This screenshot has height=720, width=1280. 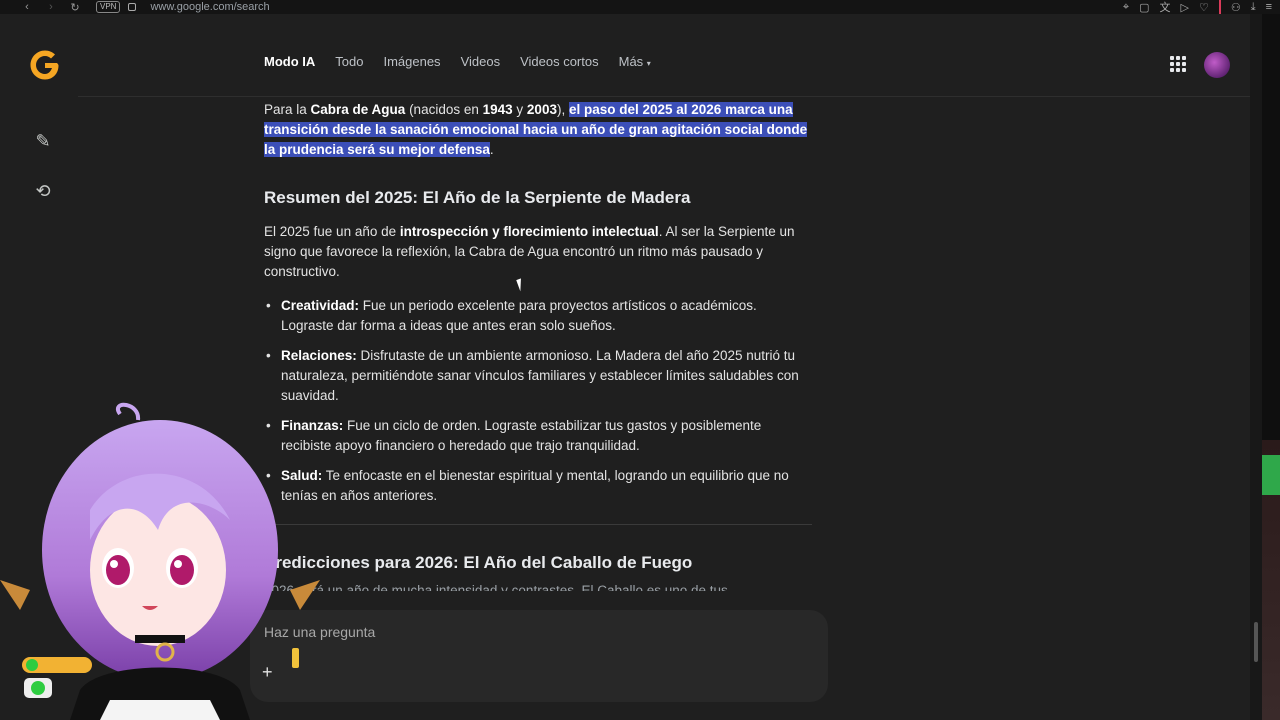 I want to click on section-divider, so click(x=538, y=524).